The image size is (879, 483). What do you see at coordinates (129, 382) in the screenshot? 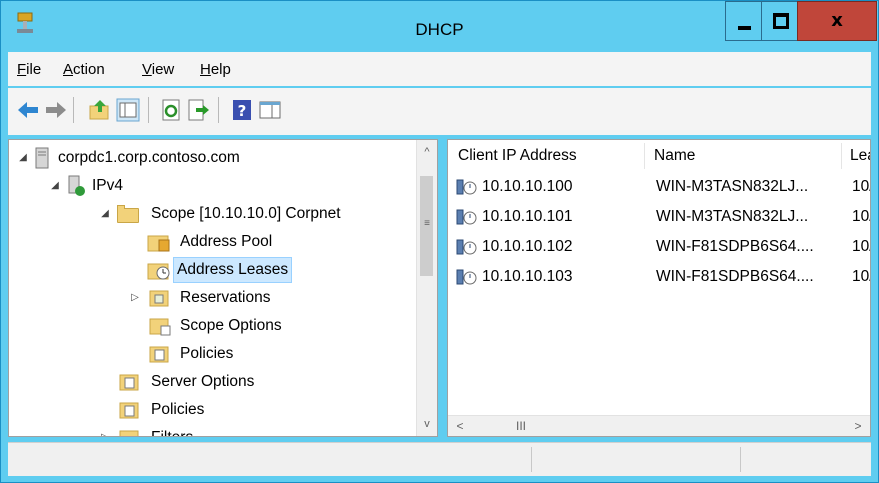
I see `server-options-icon` at bounding box center [129, 382].